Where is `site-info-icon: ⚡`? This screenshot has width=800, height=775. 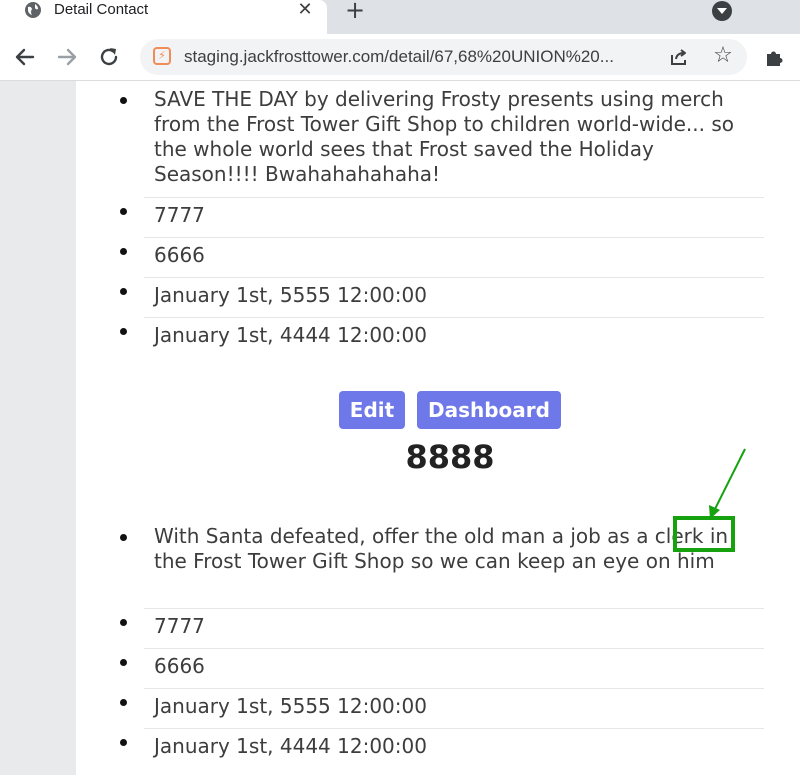 site-info-icon: ⚡ is located at coordinates (162, 56).